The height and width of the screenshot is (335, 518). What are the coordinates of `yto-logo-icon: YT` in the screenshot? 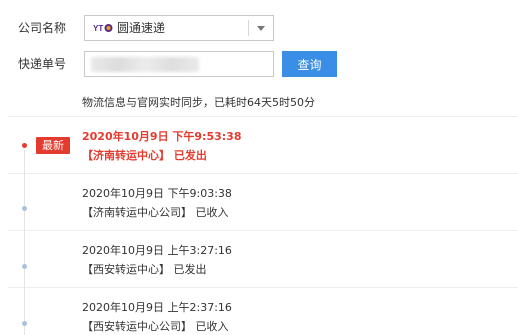 It's located at (103, 28).